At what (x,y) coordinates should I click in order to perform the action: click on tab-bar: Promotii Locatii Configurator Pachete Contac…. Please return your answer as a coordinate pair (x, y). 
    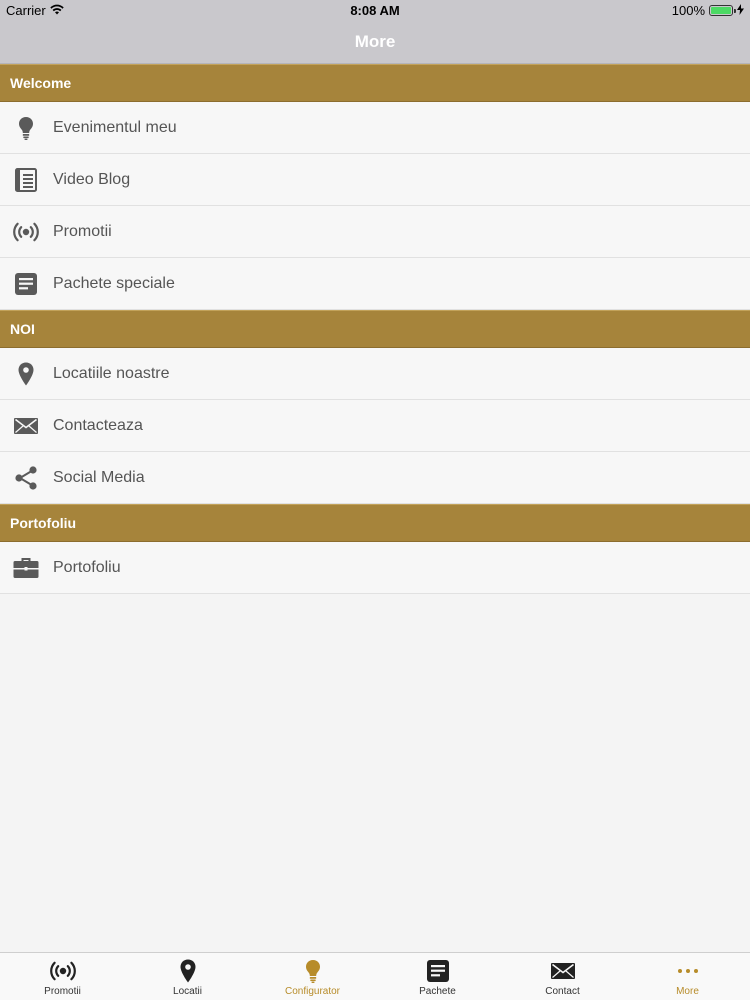
    Looking at the image, I should click on (375, 976).